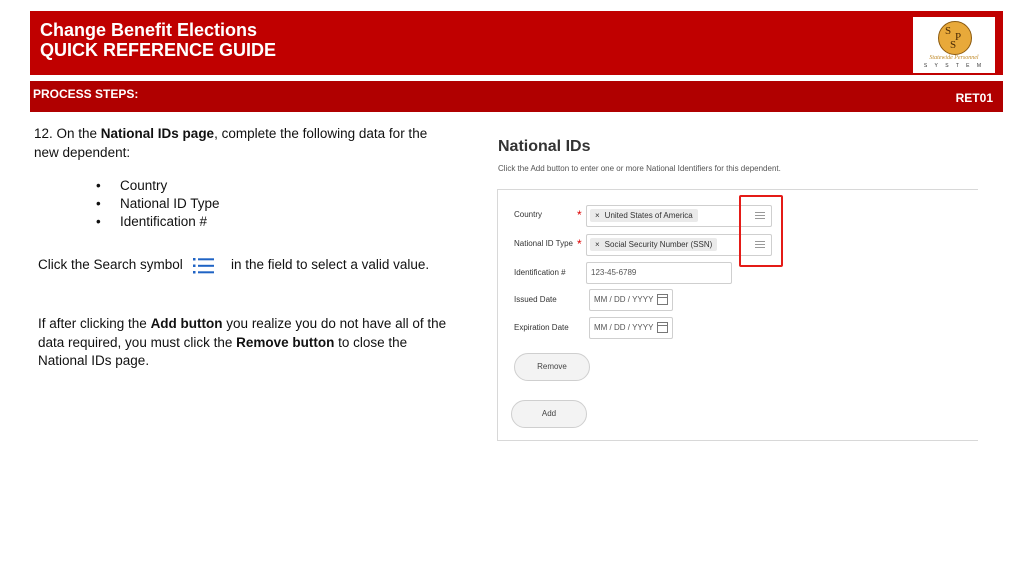 This screenshot has height=576, width=1024. What do you see at coordinates (149, 30) in the screenshot?
I see `guide-title: Change Benefit Elections` at bounding box center [149, 30].